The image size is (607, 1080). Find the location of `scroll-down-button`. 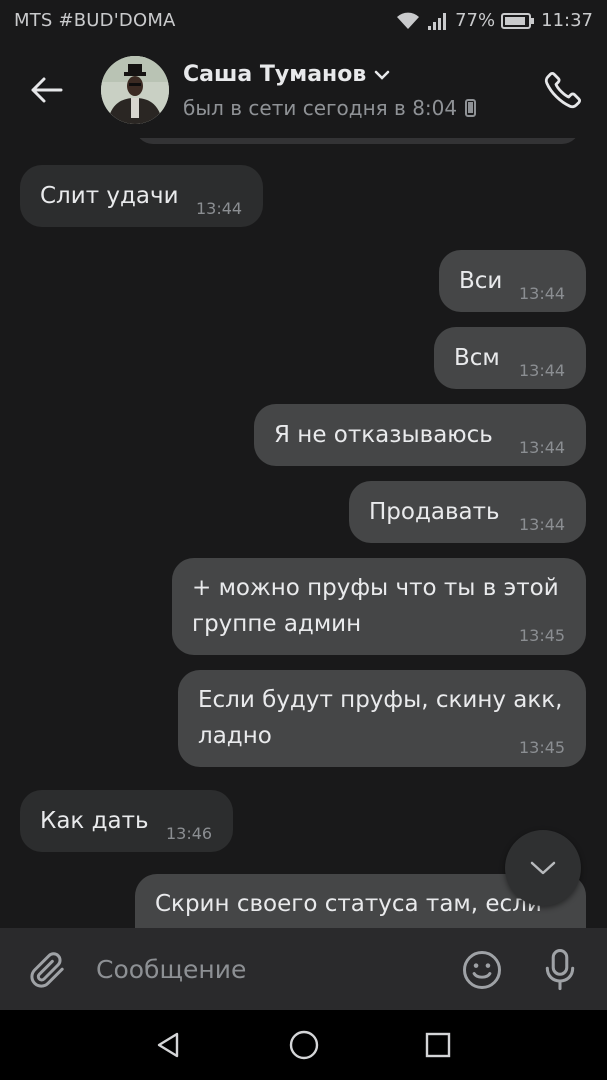

scroll-down-button is located at coordinates (543, 868).